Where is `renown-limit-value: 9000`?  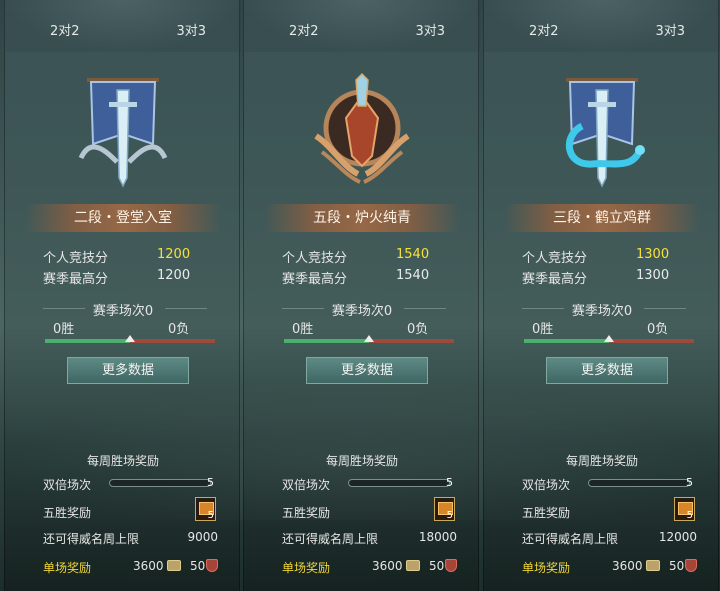
renown-limit-value: 9000 is located at coordinates (202, 537).